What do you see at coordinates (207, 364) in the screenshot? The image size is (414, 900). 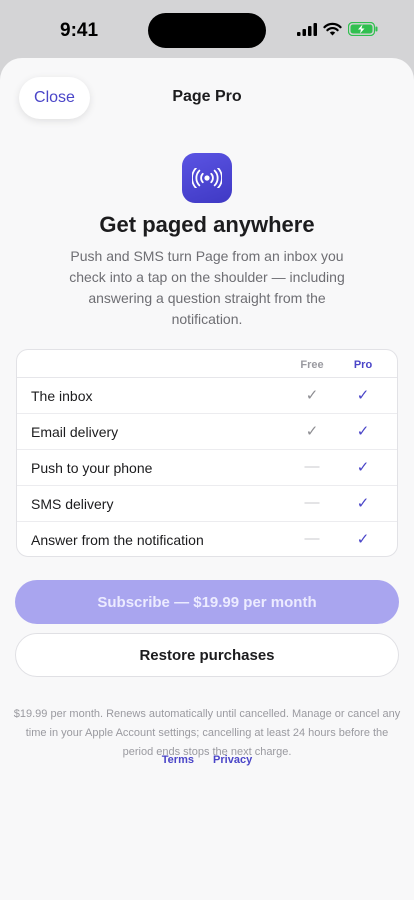 I see `table-header: Free Pro` at bounding box center [207, 364].